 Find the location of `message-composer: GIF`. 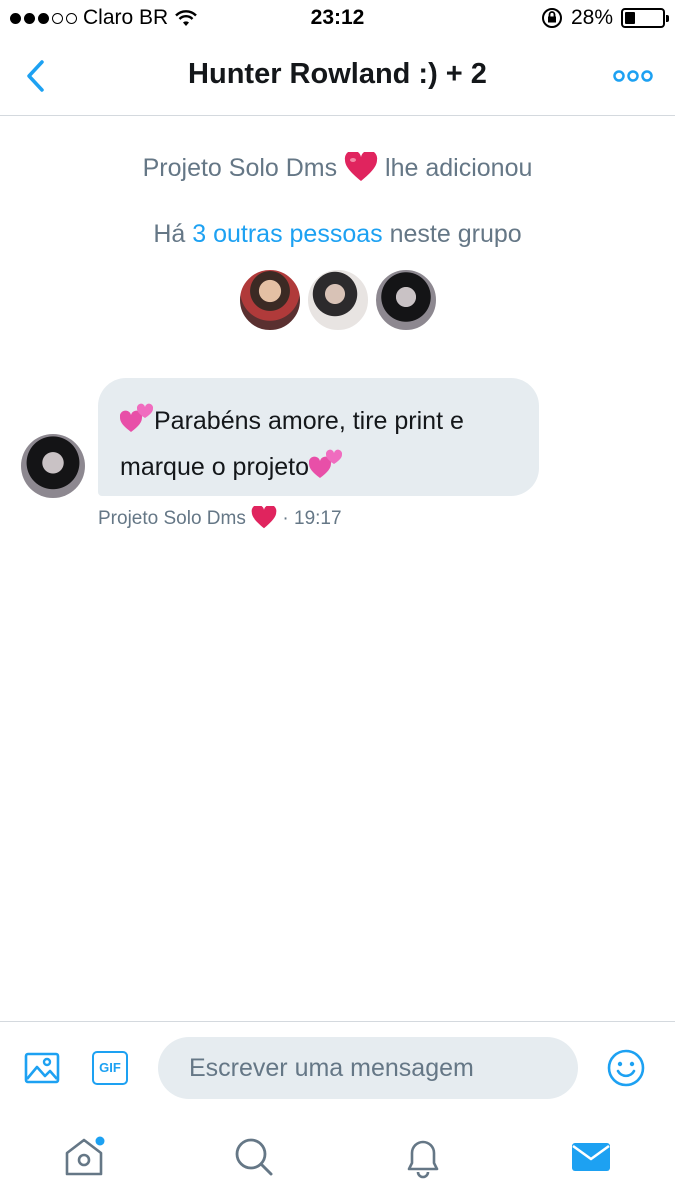

message-composer: GIF is located at coordinates (337, 1067).